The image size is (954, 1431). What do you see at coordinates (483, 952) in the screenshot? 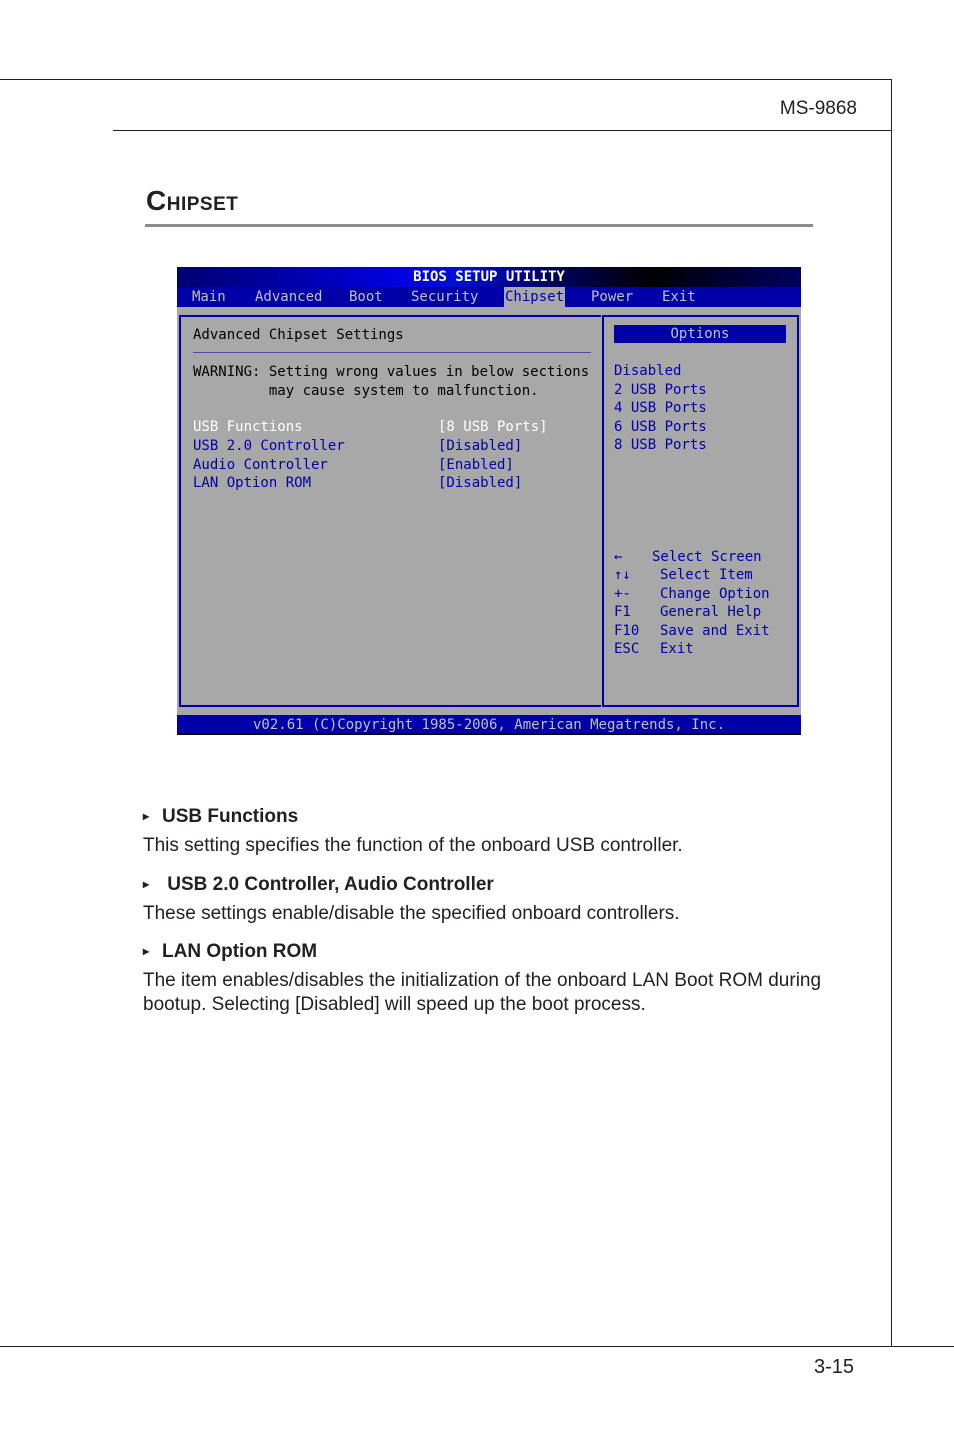
I see `description-heading: ▸ LAN Option ROM` at bounding box center [483, 952].